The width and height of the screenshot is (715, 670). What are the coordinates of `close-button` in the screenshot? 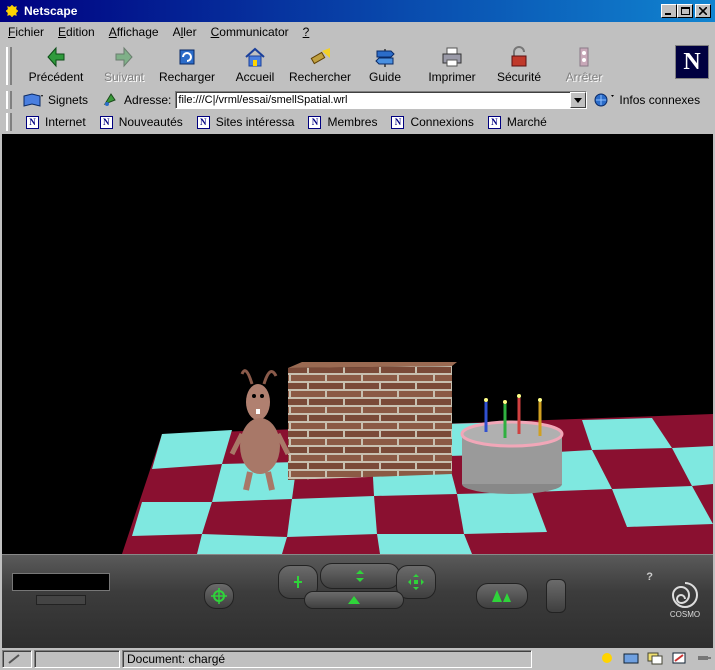 It's located at (703, 11).